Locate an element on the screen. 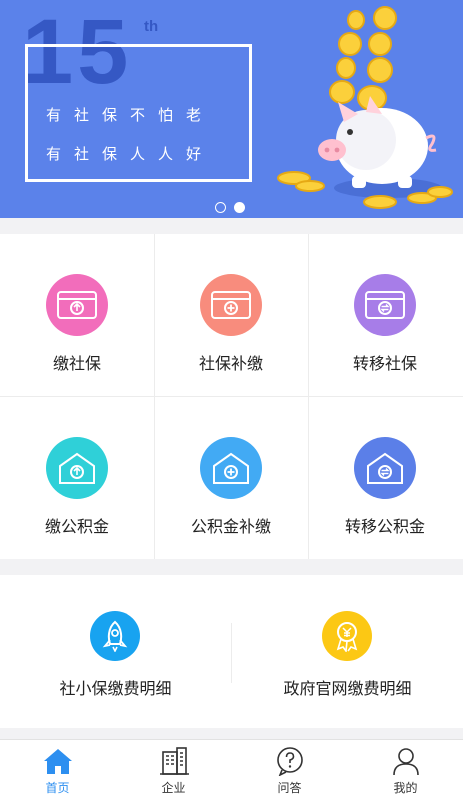  tab-label: 企业 is located at coordinates (173, 788).